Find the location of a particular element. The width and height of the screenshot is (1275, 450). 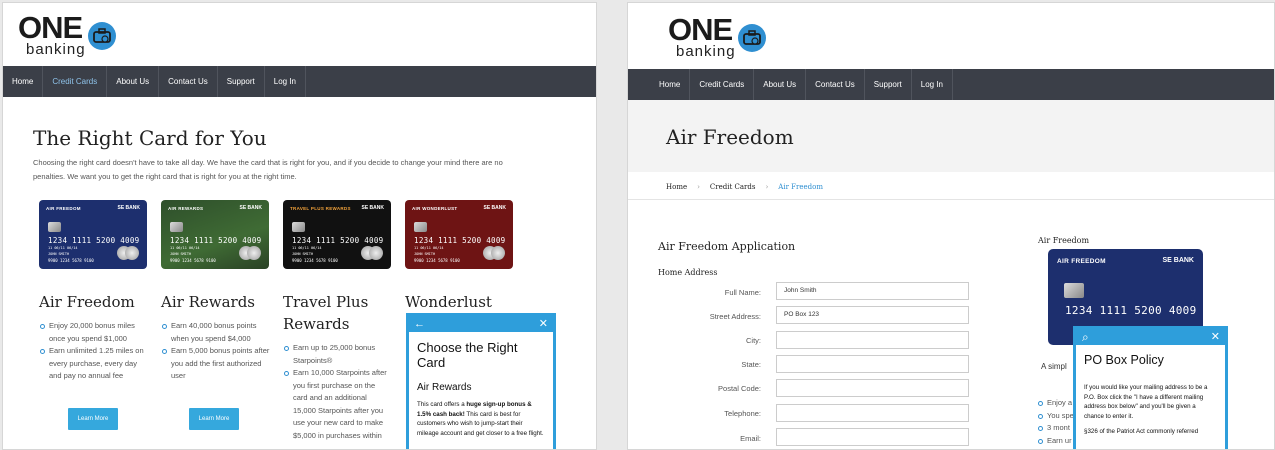

street-address-field: PO Box 123 is located at coordinates (872, 315).